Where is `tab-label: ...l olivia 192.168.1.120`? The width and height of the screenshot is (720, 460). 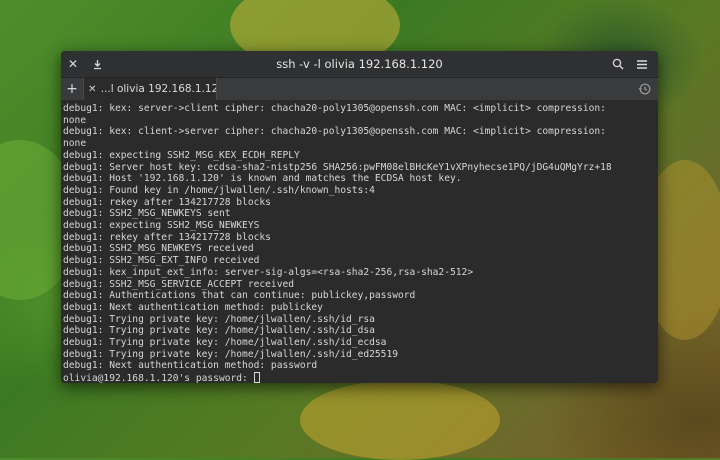
tab-label: ...l olivia 192.168.1.120 is located at coordinates (158, 89).